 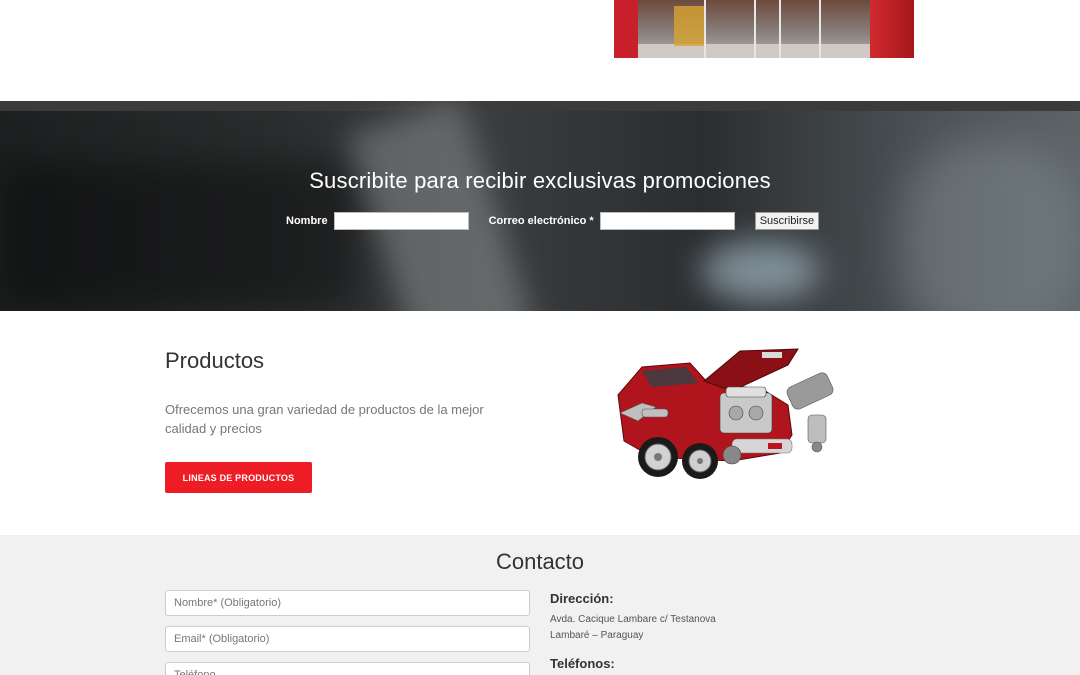 I want to click on subscribe-form: Nombre Correo electrónico * Suscribirse, so click(x=553, y=221).